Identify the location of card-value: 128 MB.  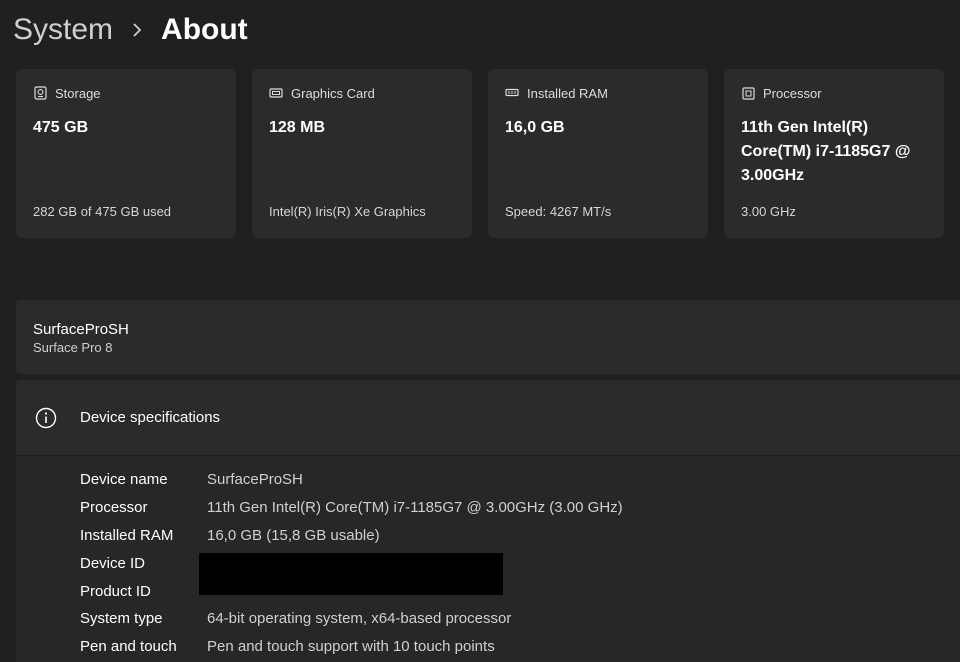
(297, 127).